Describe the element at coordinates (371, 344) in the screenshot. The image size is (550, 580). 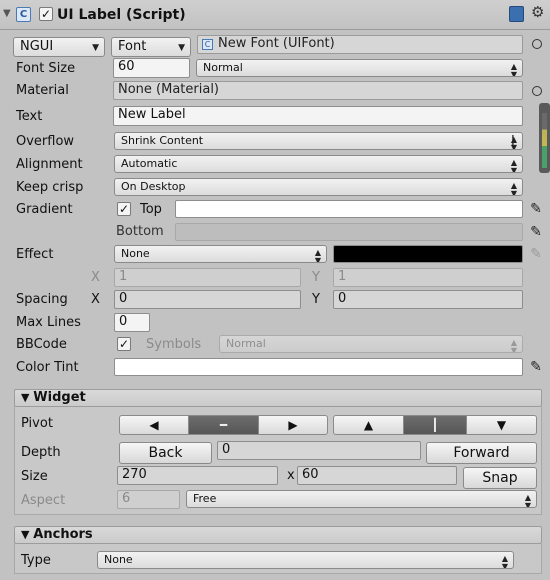
I see `symbols-dropdown: Normal ▲ ▼` at that location.